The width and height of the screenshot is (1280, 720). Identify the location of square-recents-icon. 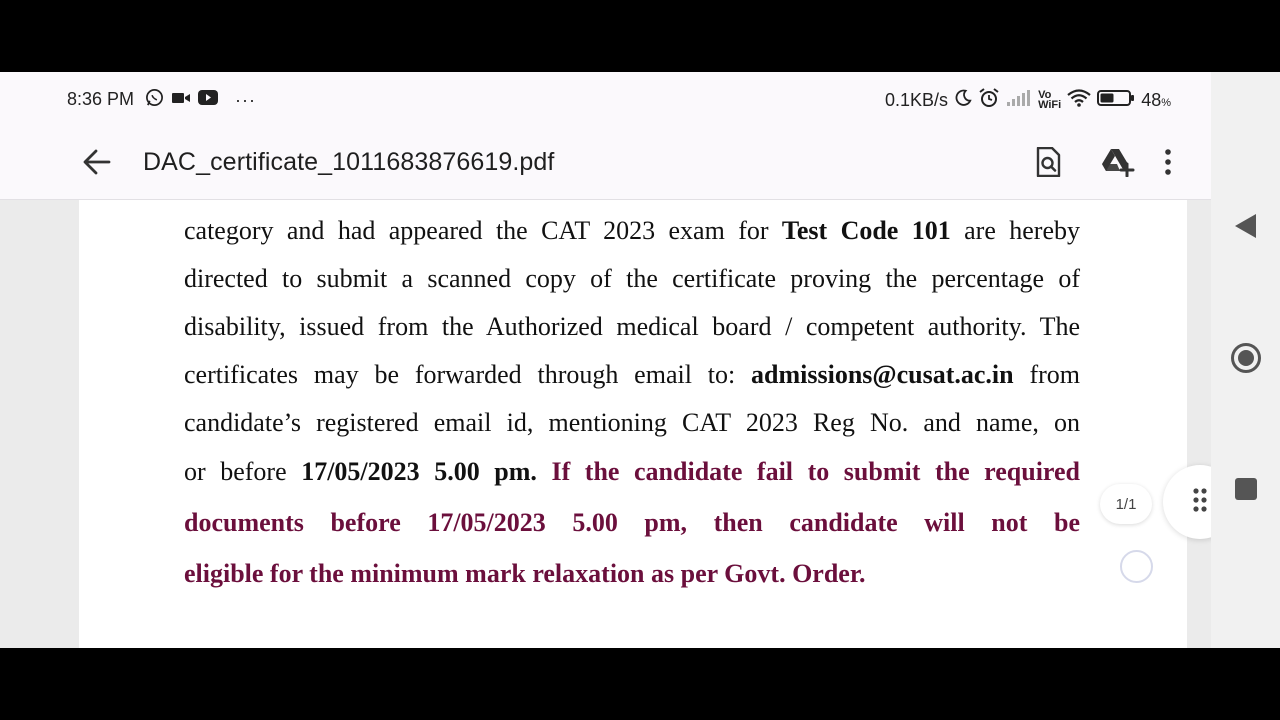
(1246, 491).